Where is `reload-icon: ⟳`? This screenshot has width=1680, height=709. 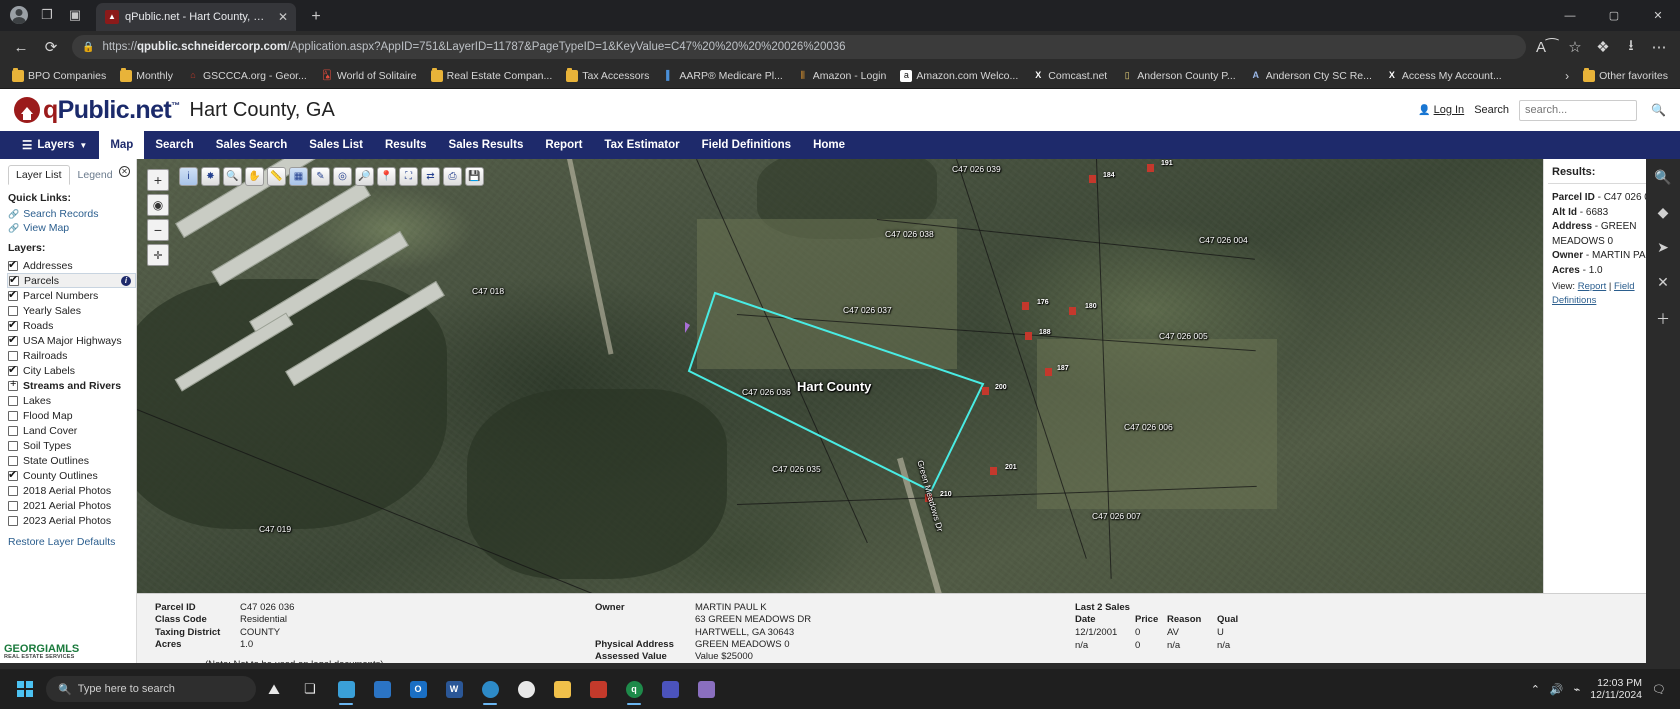 reload-icon: ⟳ is located at coordinates (51, 47).